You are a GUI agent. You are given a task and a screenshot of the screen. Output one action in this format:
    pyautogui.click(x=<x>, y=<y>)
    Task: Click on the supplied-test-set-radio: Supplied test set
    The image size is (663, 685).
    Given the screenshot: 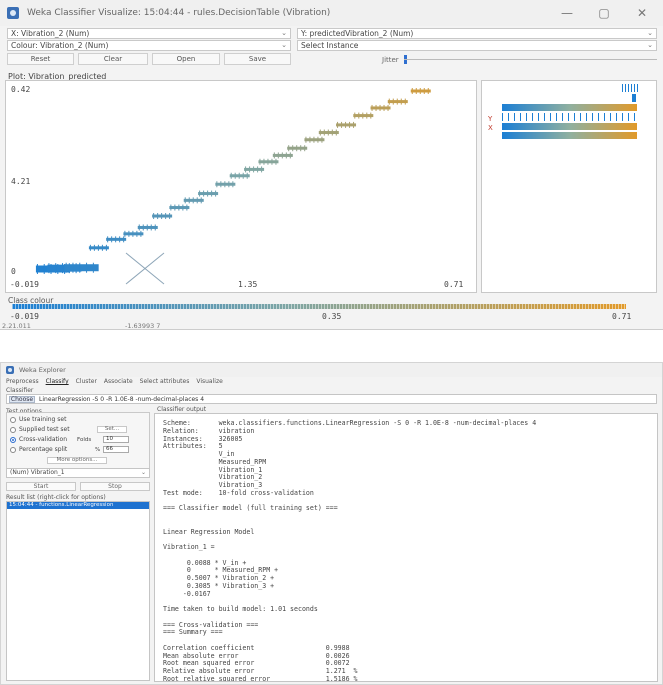 What is the action you would take?
    pyautogui.click(x=40, y=429)
    